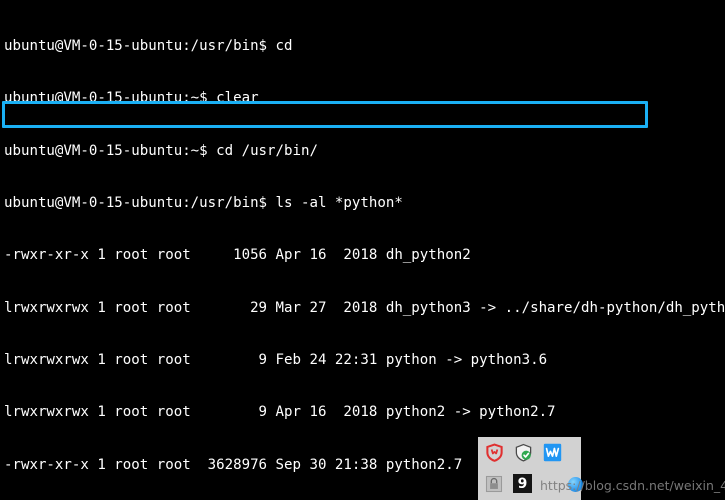  Describe the element at coordinates (161, 150) in the screenshot. I see `terminal-line: ubuntu@VM-0-15-ubuntu:~$ cd /usr/bin/` at that location.